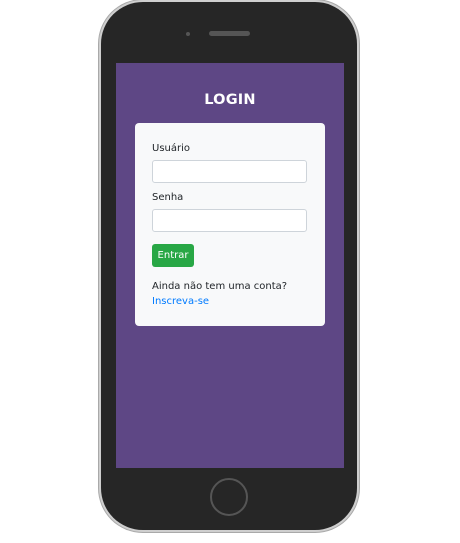 Image resolution: width=460 pixels, height=543 pixels. Describe the element at coordinates (168, 197) in the screenshot. I see `password-label: Senha` at that location.